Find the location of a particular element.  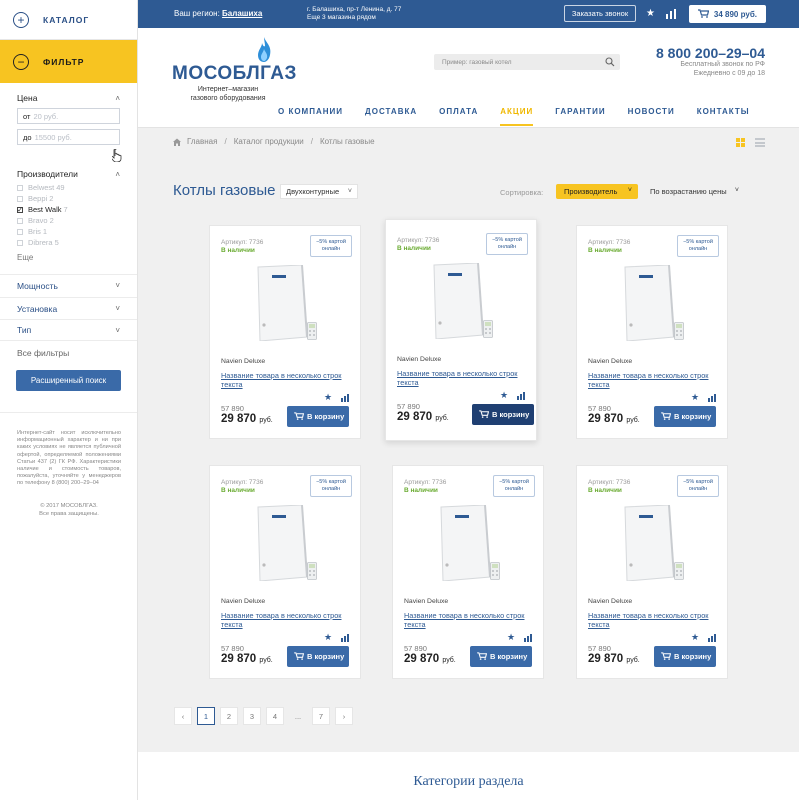

advanced-search-button: Расширенный поиск is located at coordinates (68, 380).